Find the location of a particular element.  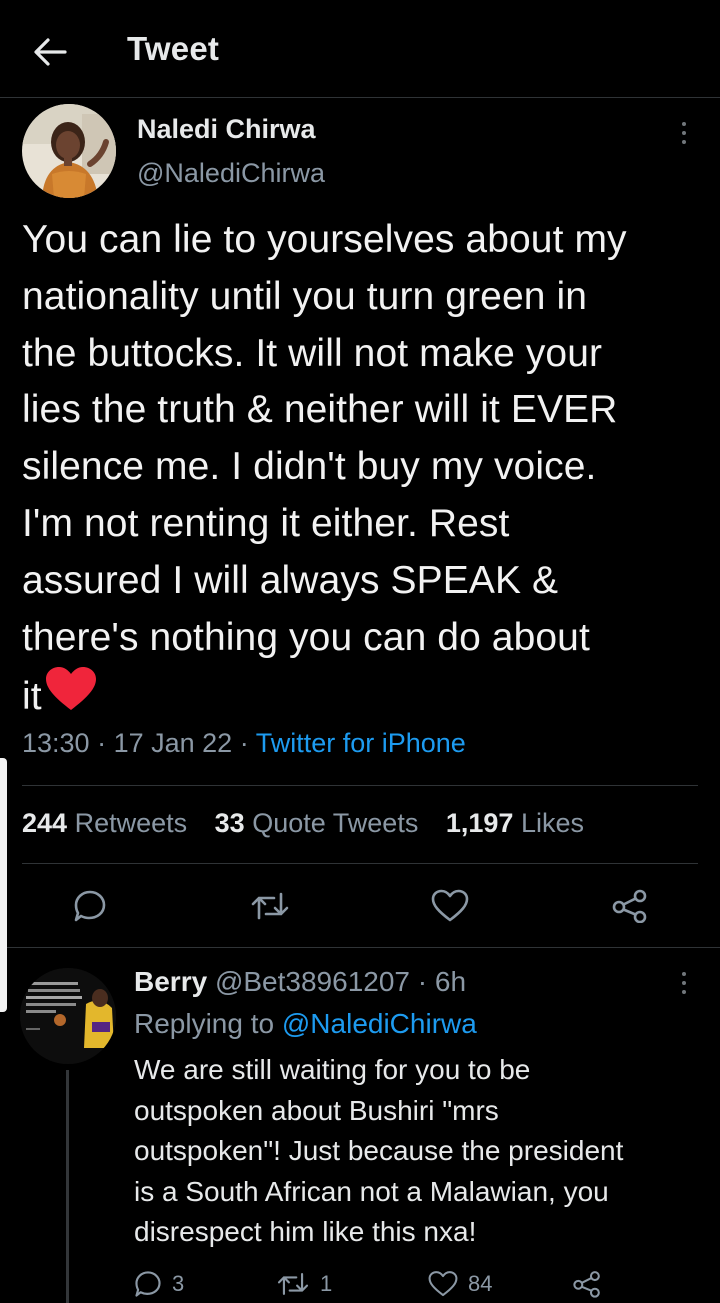

tweet-line: You can lie to yourselves about my is located at coordinates (324, 239).